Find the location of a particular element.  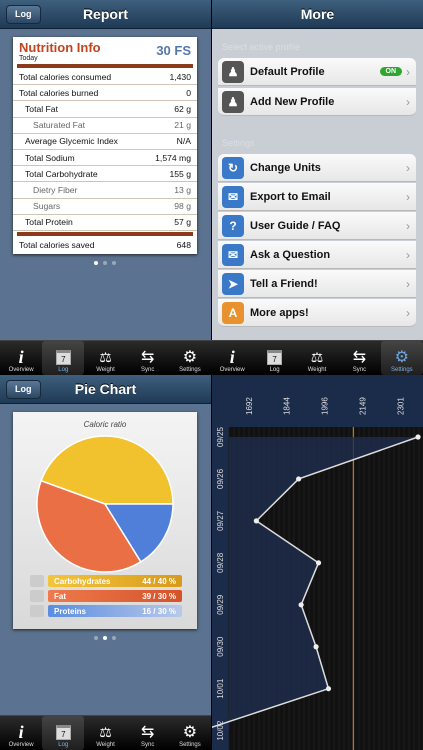

legend-value: 16 / 30 % is located at coordinates (159, 611).